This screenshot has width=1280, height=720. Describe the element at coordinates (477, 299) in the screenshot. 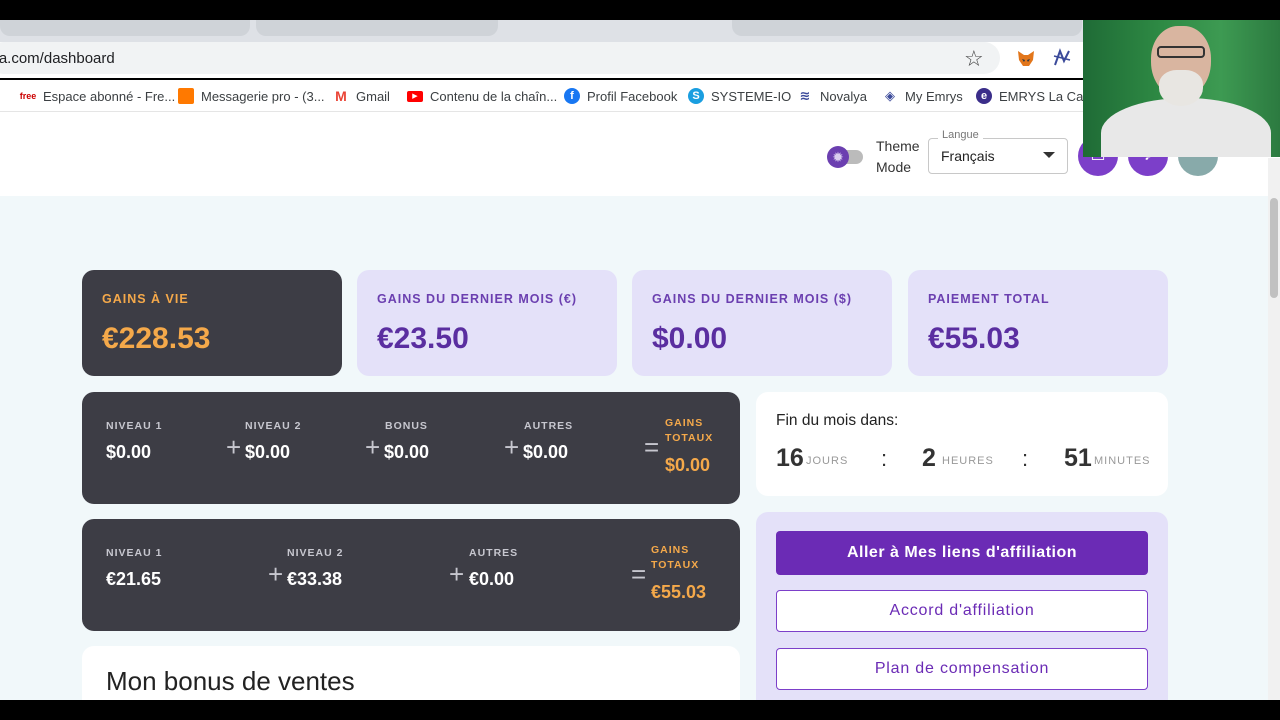

I see `stat-label: GAINS DU DERNIER MOIS (€)` at that location.